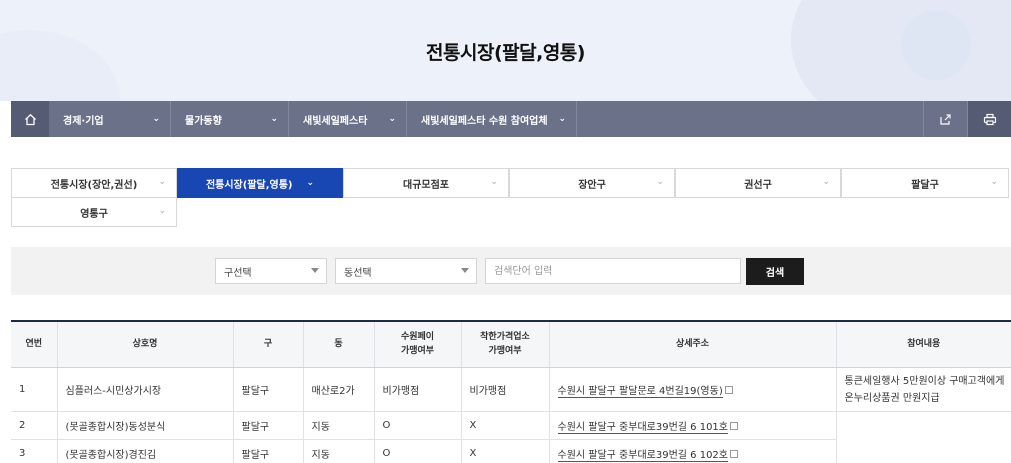 The height and width of the screenshot is (463, 1011). Describe the element at coordinates (267, 344) in the screenshot. I see `col-header-gu: 구` at that location.